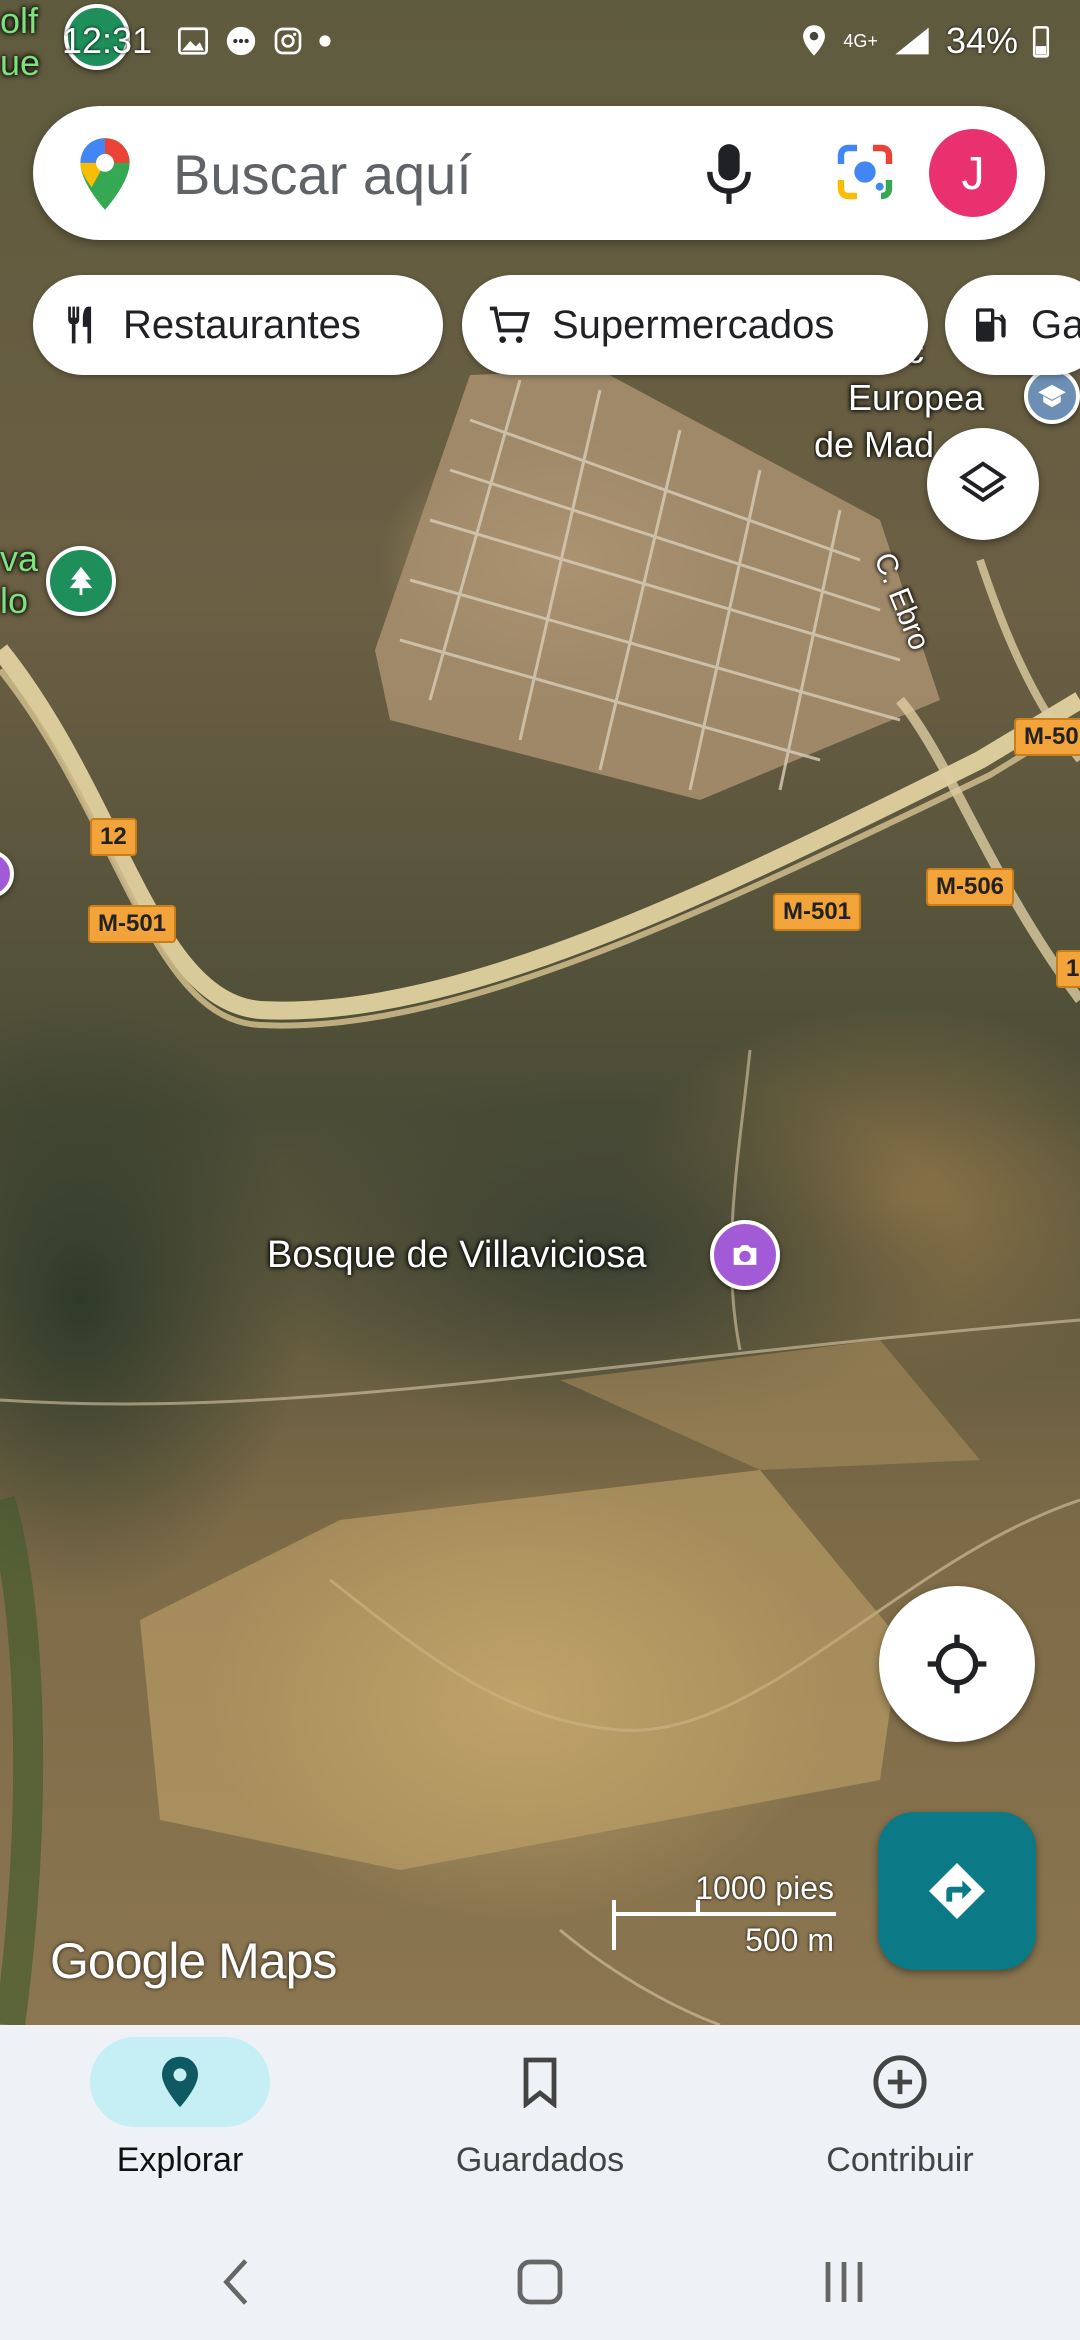  What do you see at coordinates (288, 41) in the screenshot?
I see `instagram-icon` at bounding box center [288, 41].